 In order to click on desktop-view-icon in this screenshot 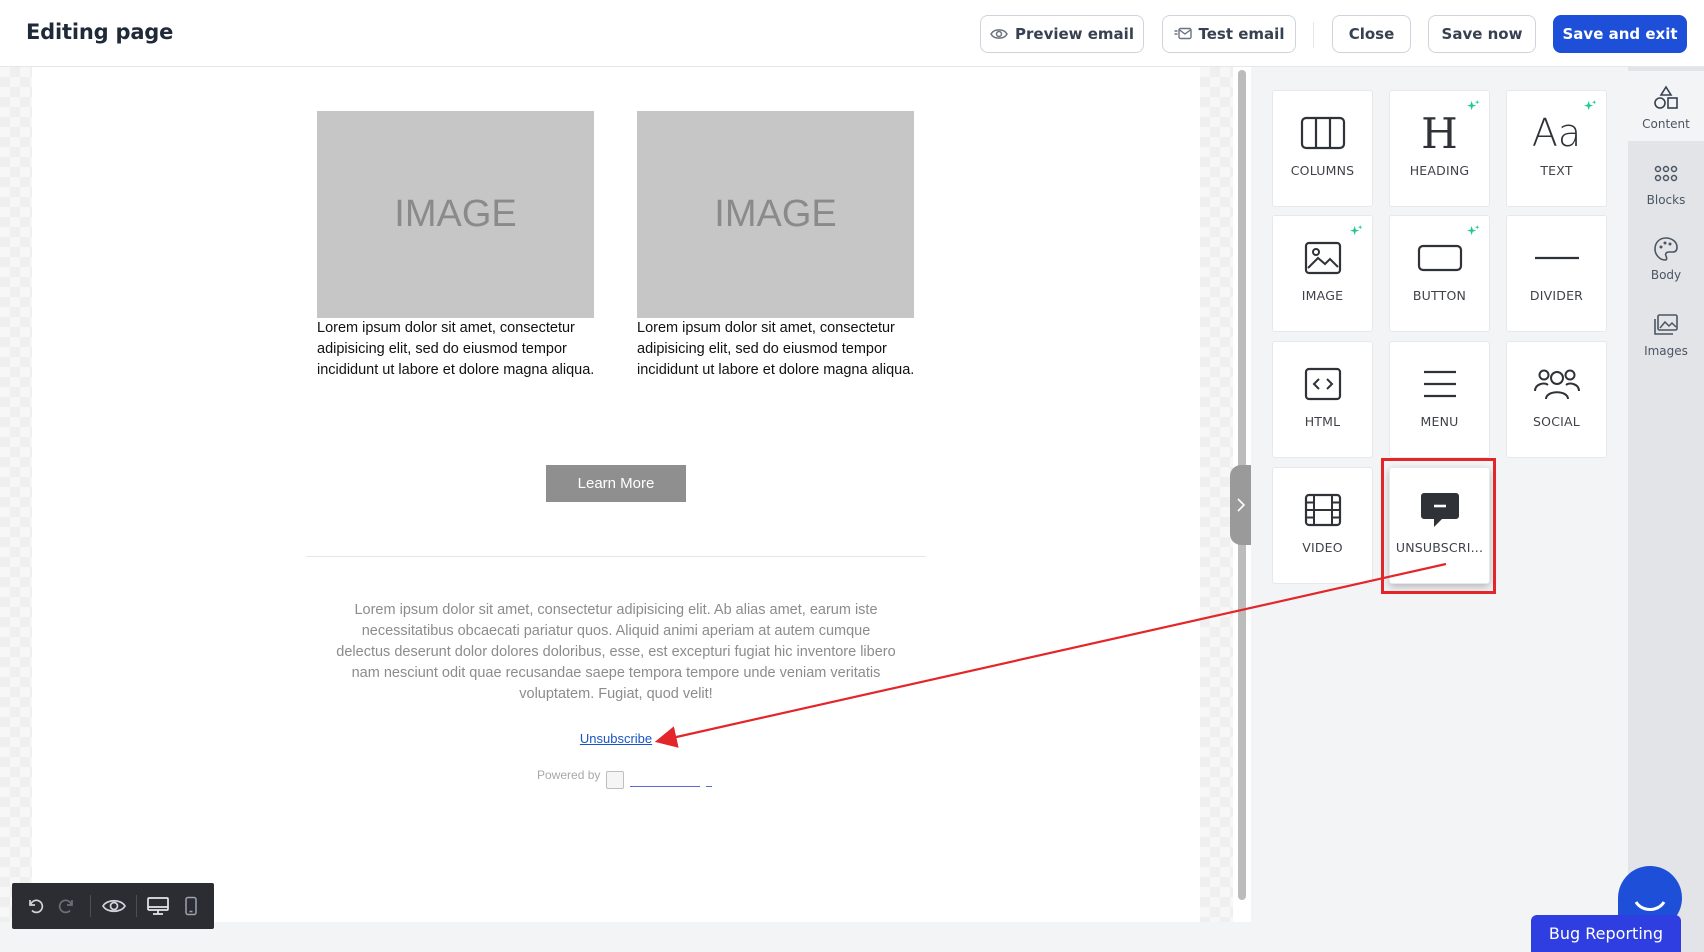, I will do `click(158, 906)`.